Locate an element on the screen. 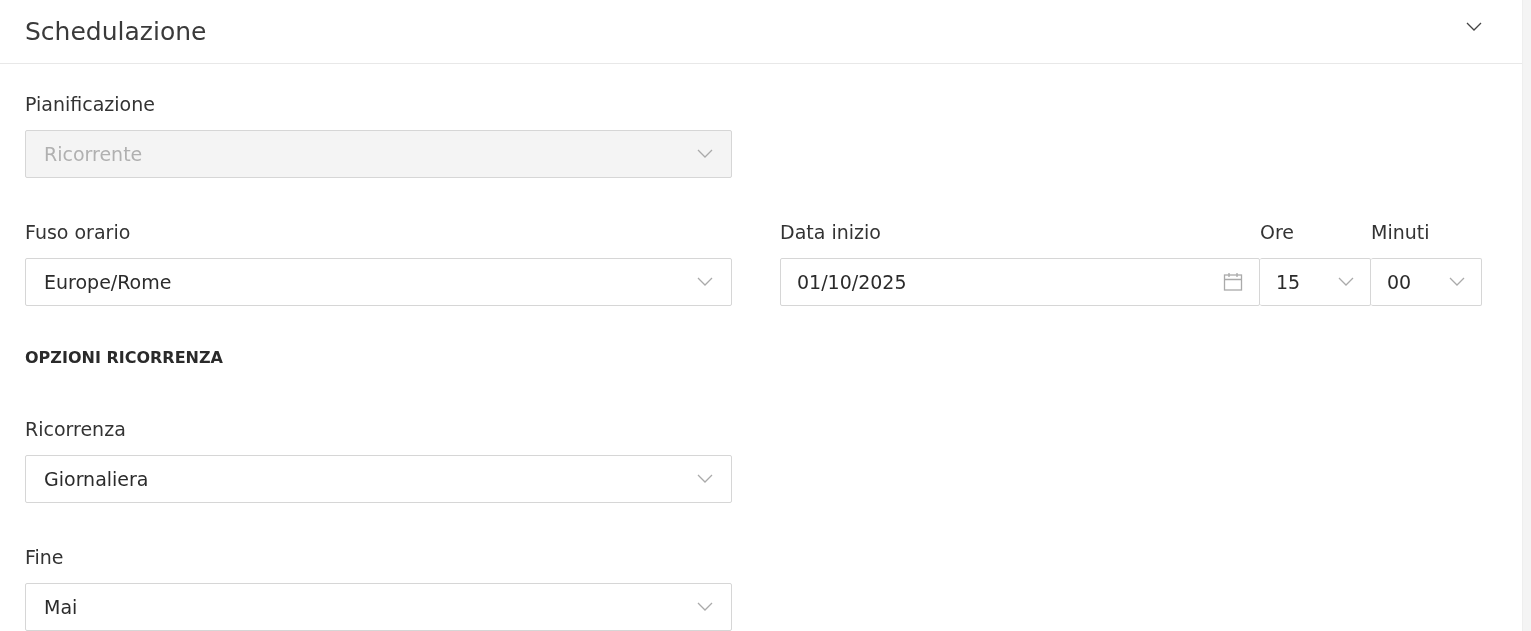  field-label: Data inizio is located at coordinates (831, 232).